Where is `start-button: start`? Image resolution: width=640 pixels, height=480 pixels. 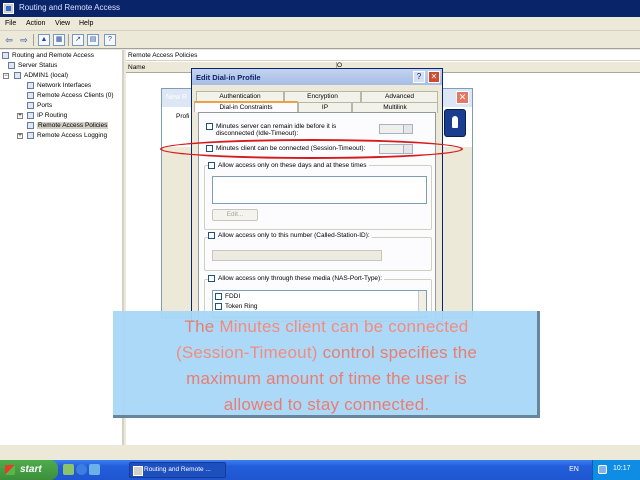 start-button: start is located at coordinates (29, 470).